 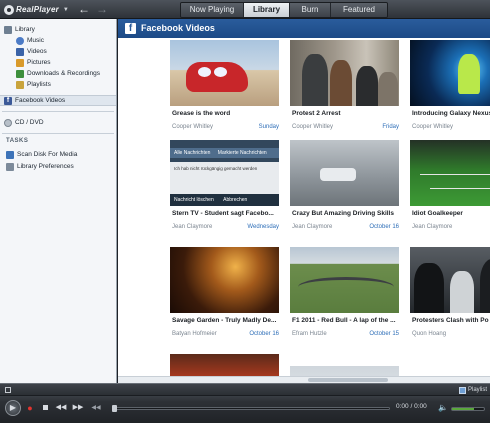 I want to click on thumb-text: Nachricht löschen, so click(x=194, y=200).